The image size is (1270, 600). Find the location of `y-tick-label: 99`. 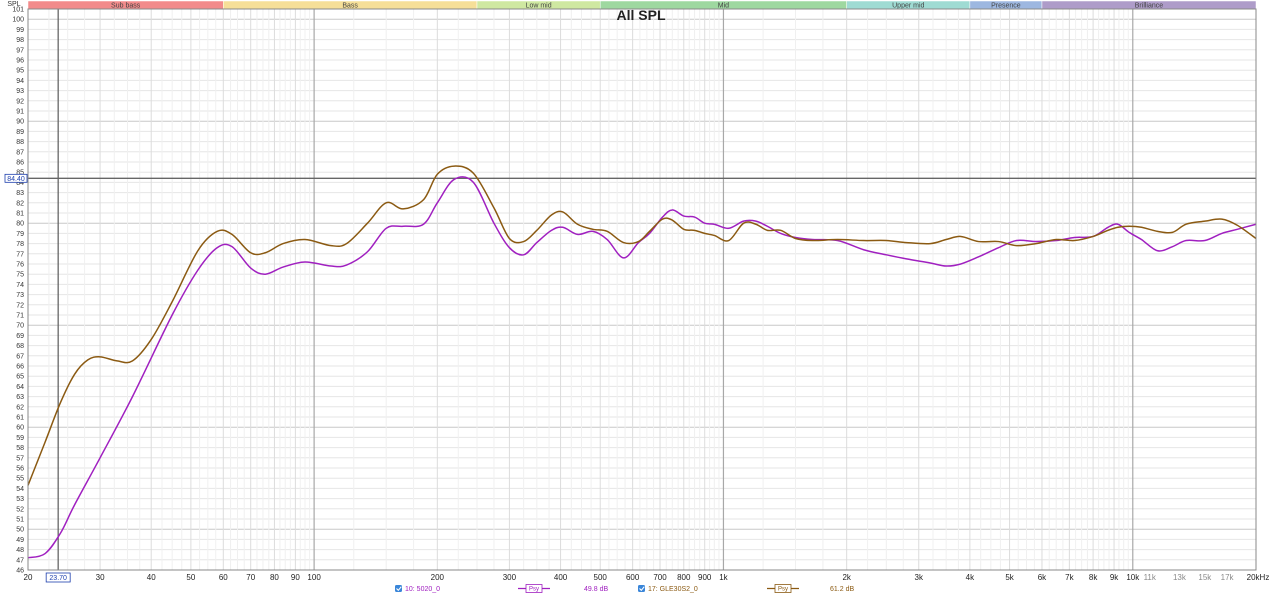

y-tick-label: 99 is located at coordinates (20, 30).